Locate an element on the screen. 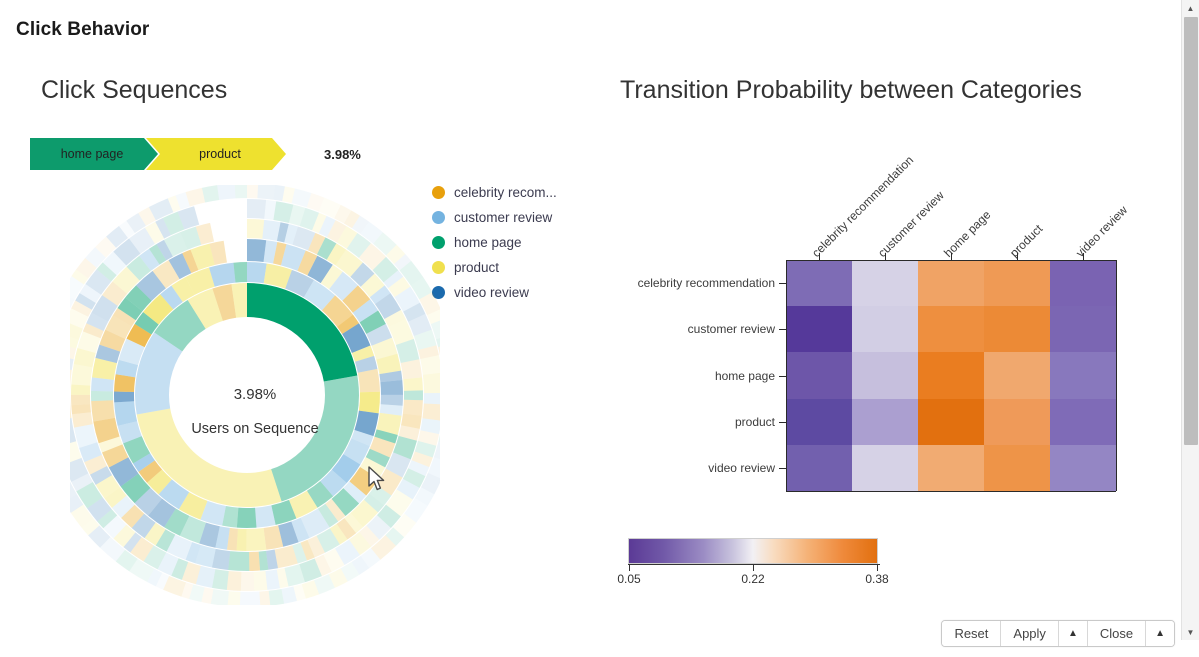 The width and height of the screenshot is (1199, 657). bottom-toolbar: Reset Apply ▲ Close ▲ is located at coordinates (1058, 633).